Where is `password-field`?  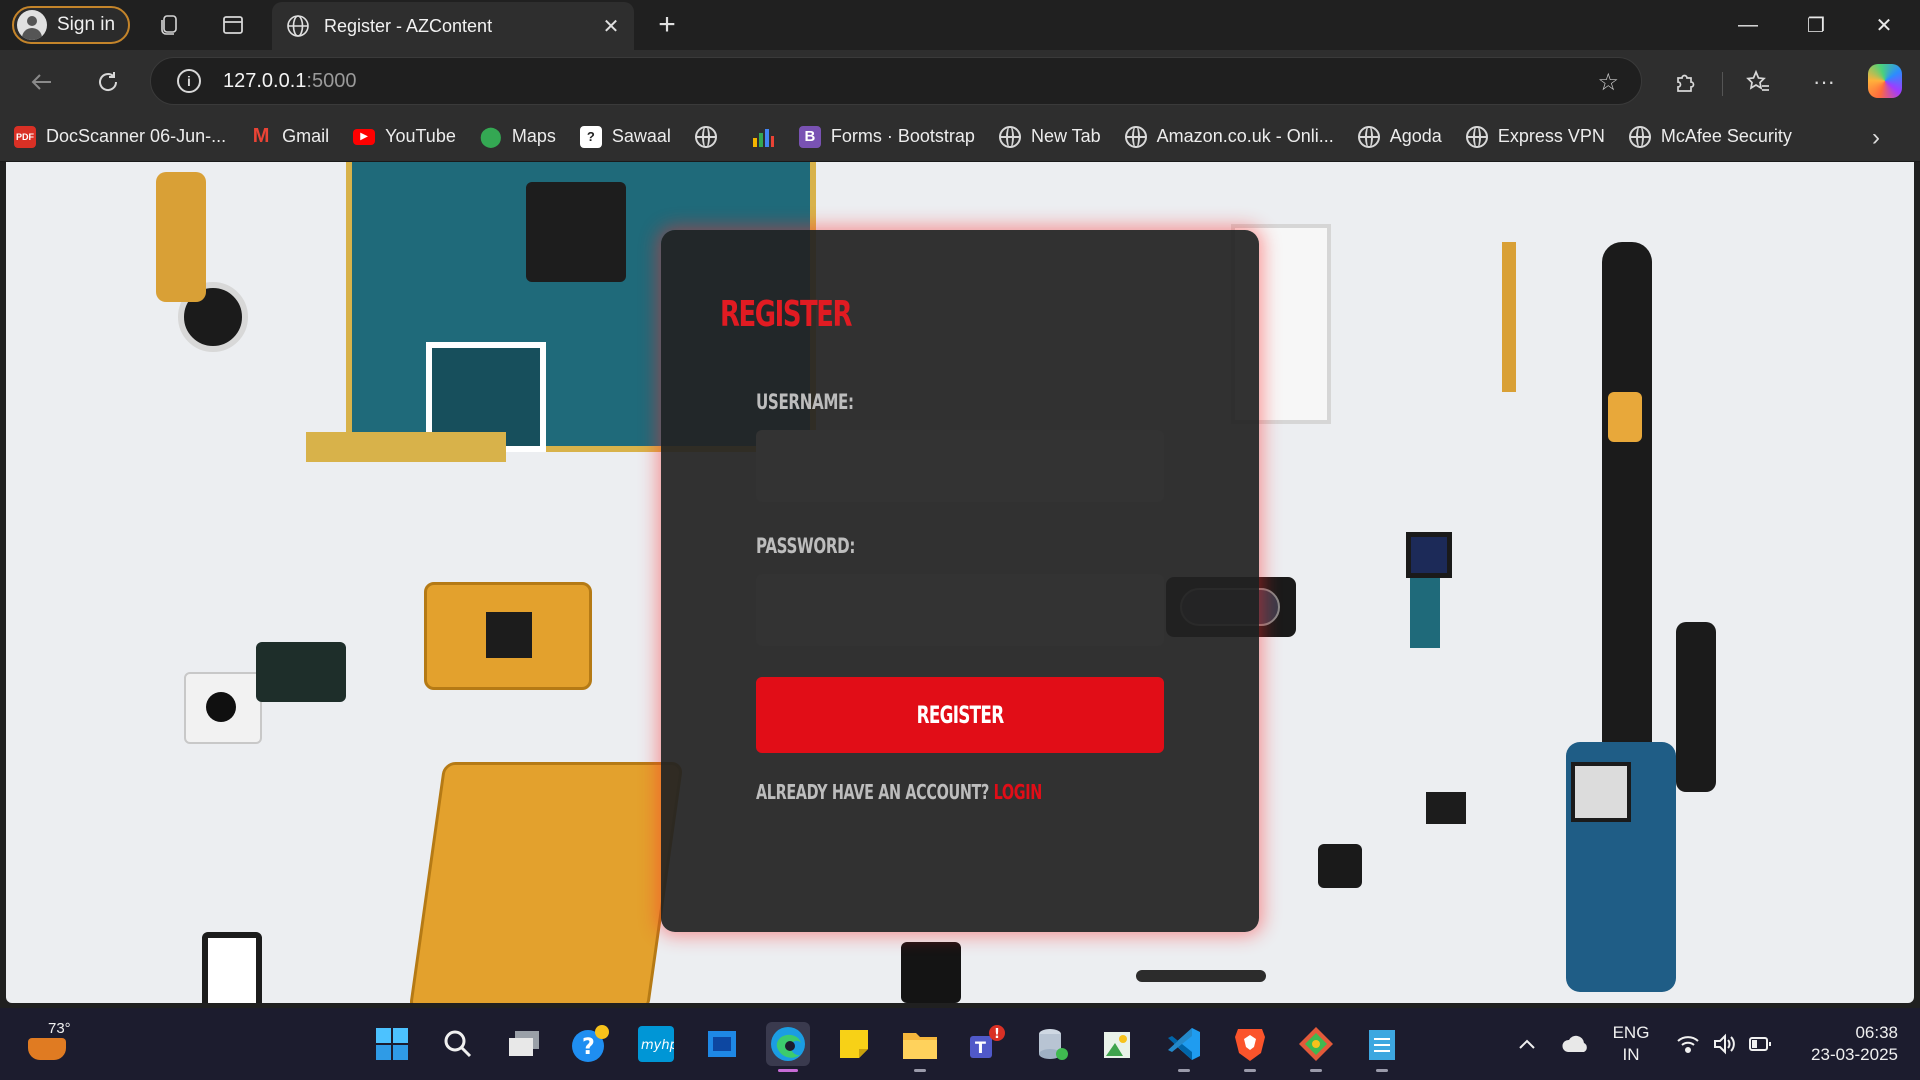 password-field is located at coordinates (960, 610).